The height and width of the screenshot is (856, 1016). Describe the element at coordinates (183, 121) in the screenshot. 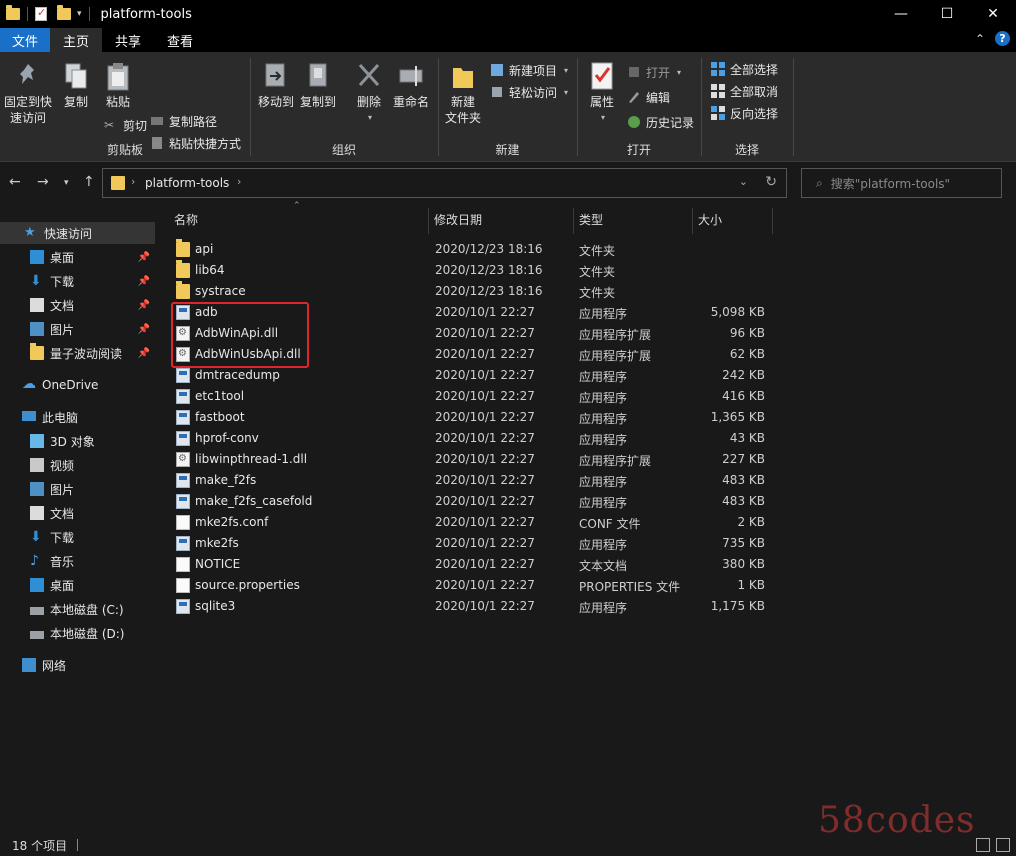

I see `copy-path-button: 复制路径` at that location.